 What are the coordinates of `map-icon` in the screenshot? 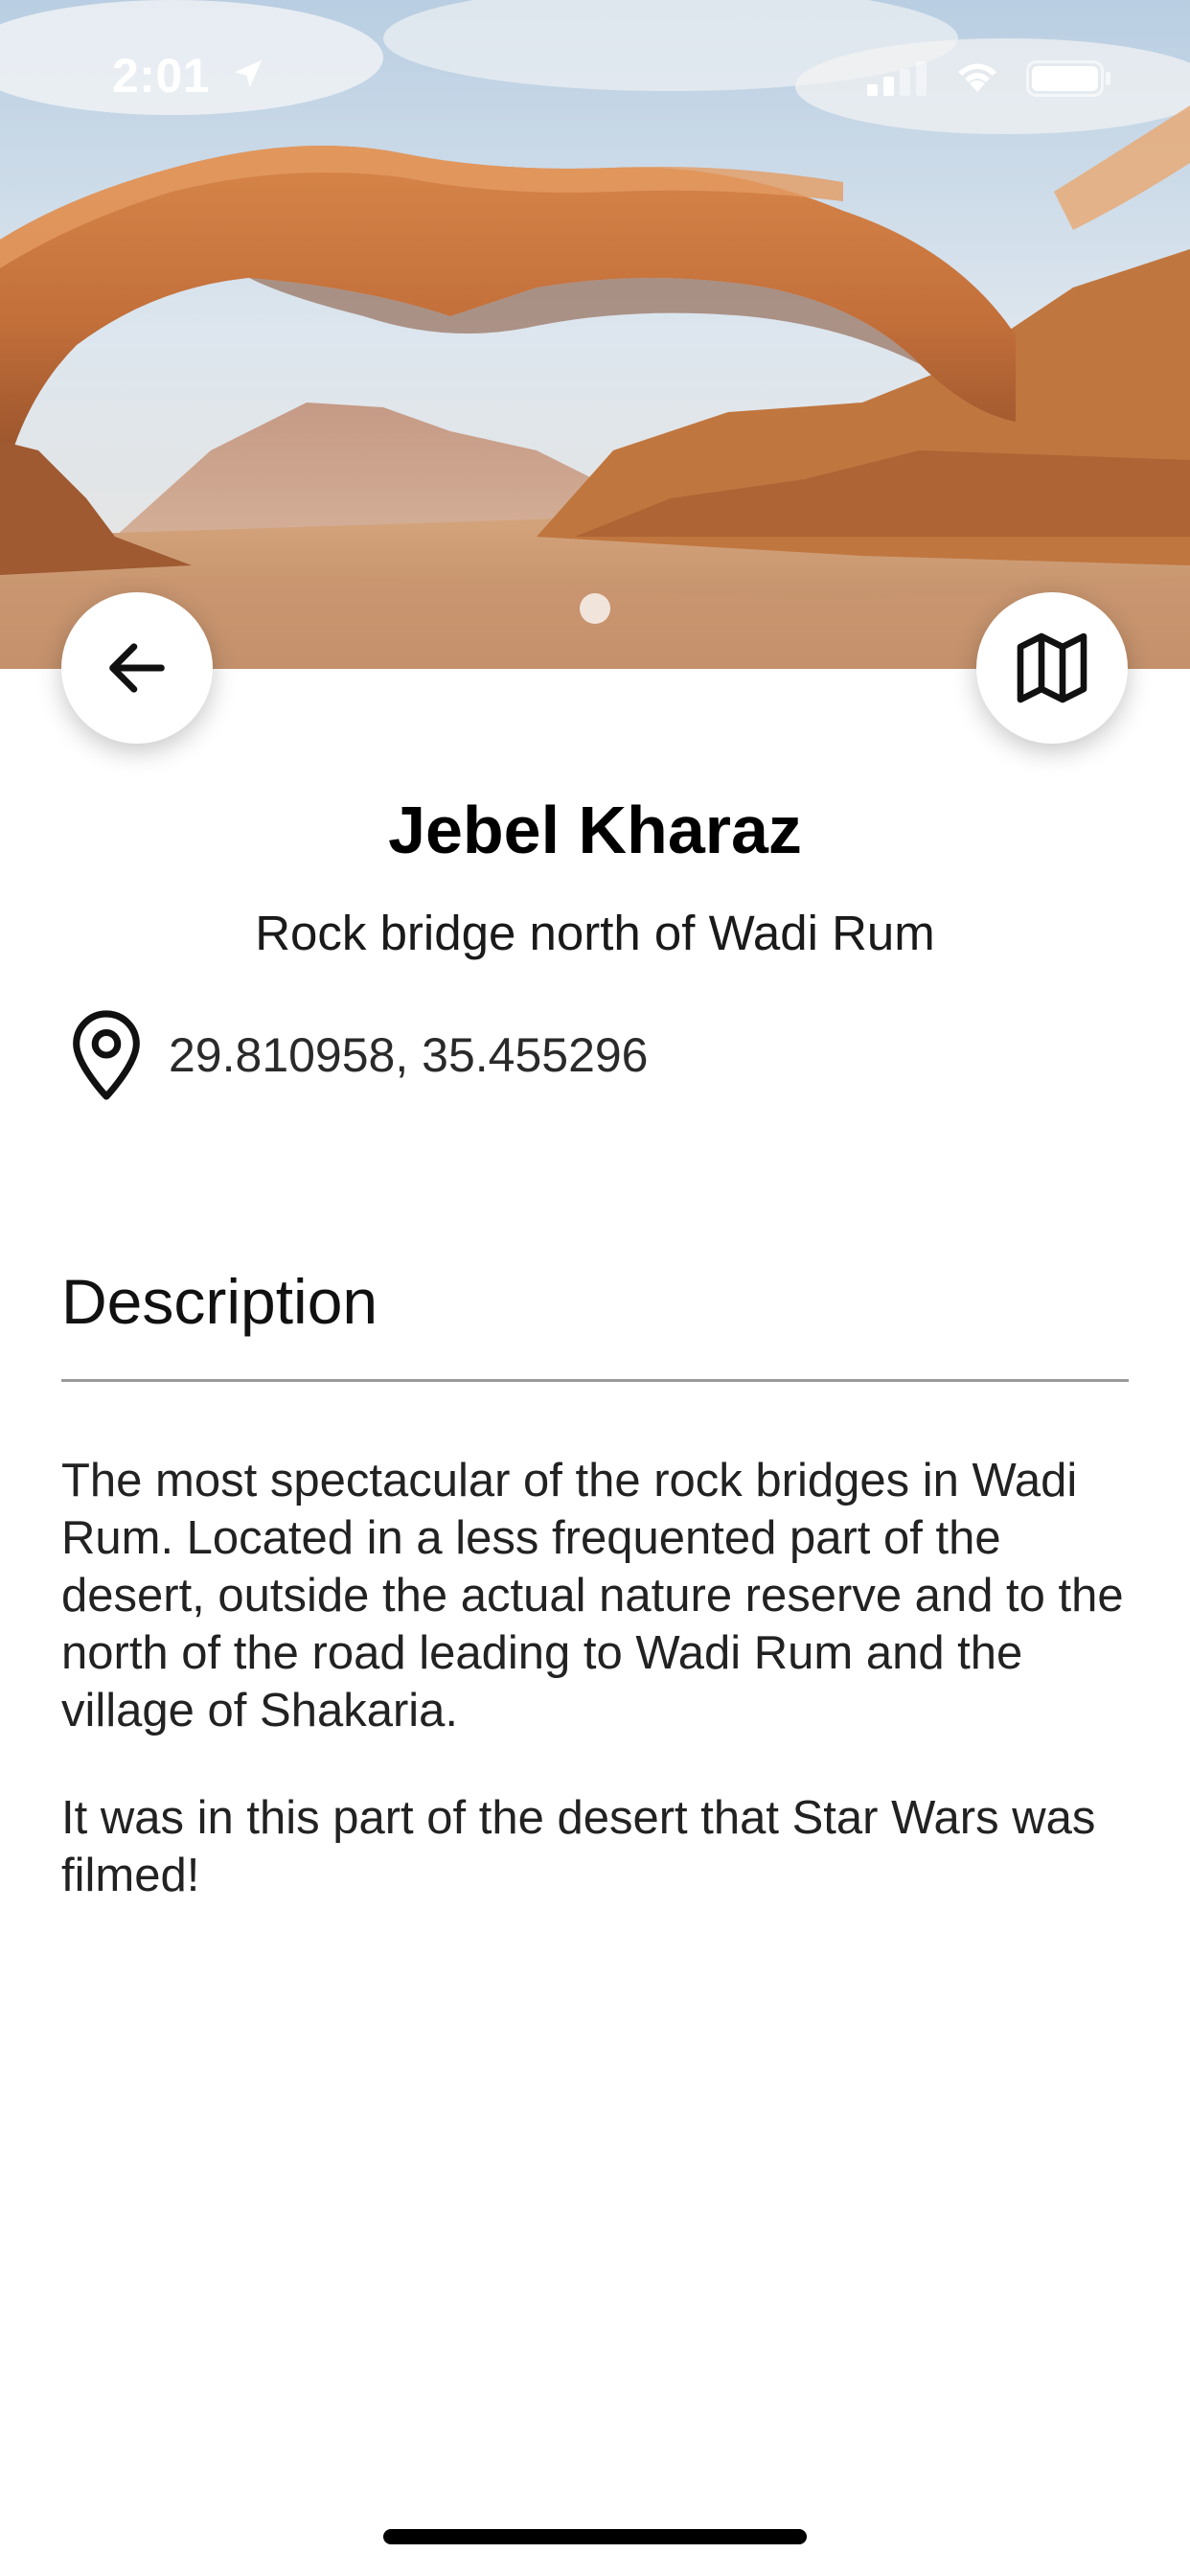 It's located at (1052, 667).